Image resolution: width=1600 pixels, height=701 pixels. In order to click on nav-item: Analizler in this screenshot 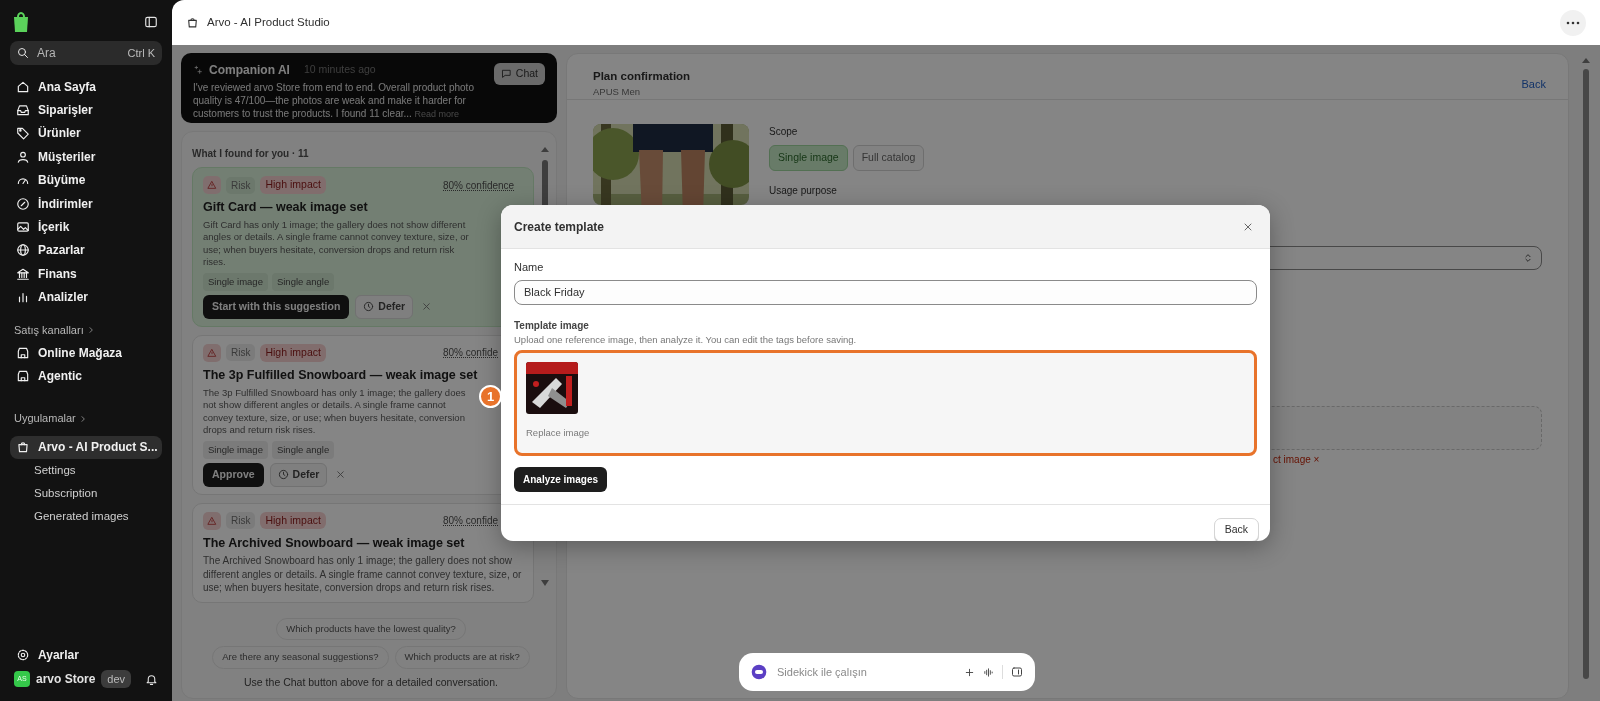, I will do `click(86, 297)`.